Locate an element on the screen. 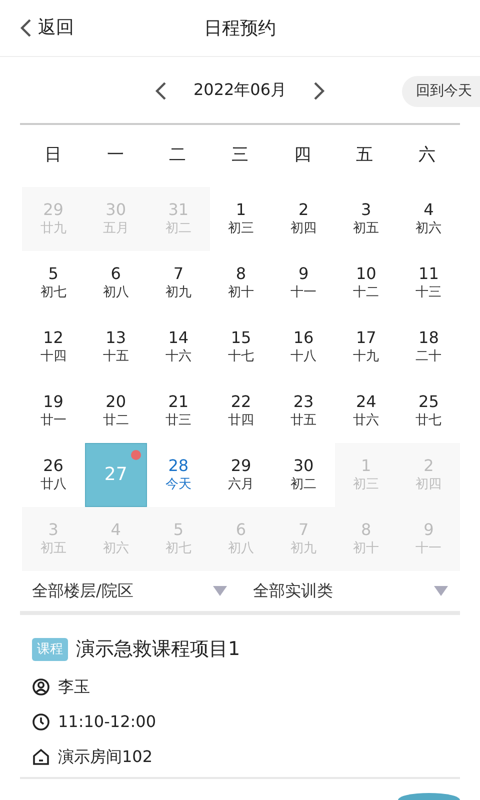  calendar-day: 9 十一 is located at coordinates (303, 283).